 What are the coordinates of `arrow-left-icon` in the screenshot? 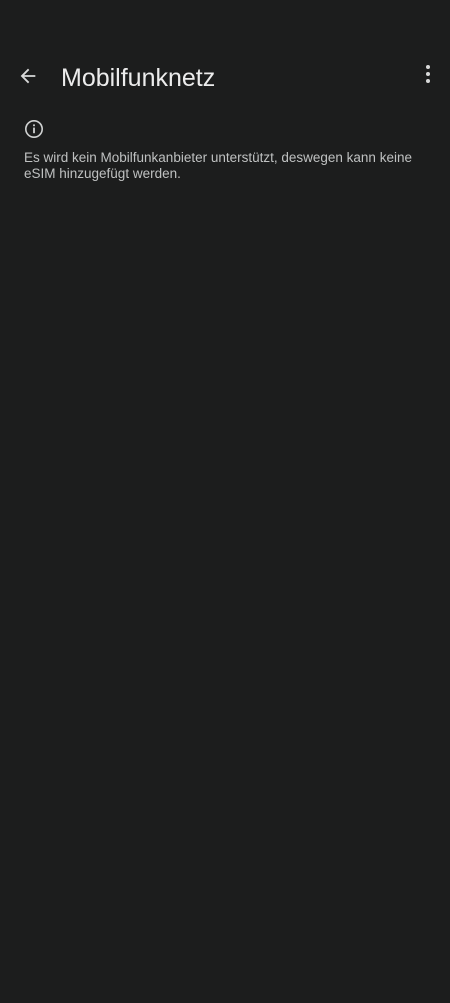 It's located at (28, 76).